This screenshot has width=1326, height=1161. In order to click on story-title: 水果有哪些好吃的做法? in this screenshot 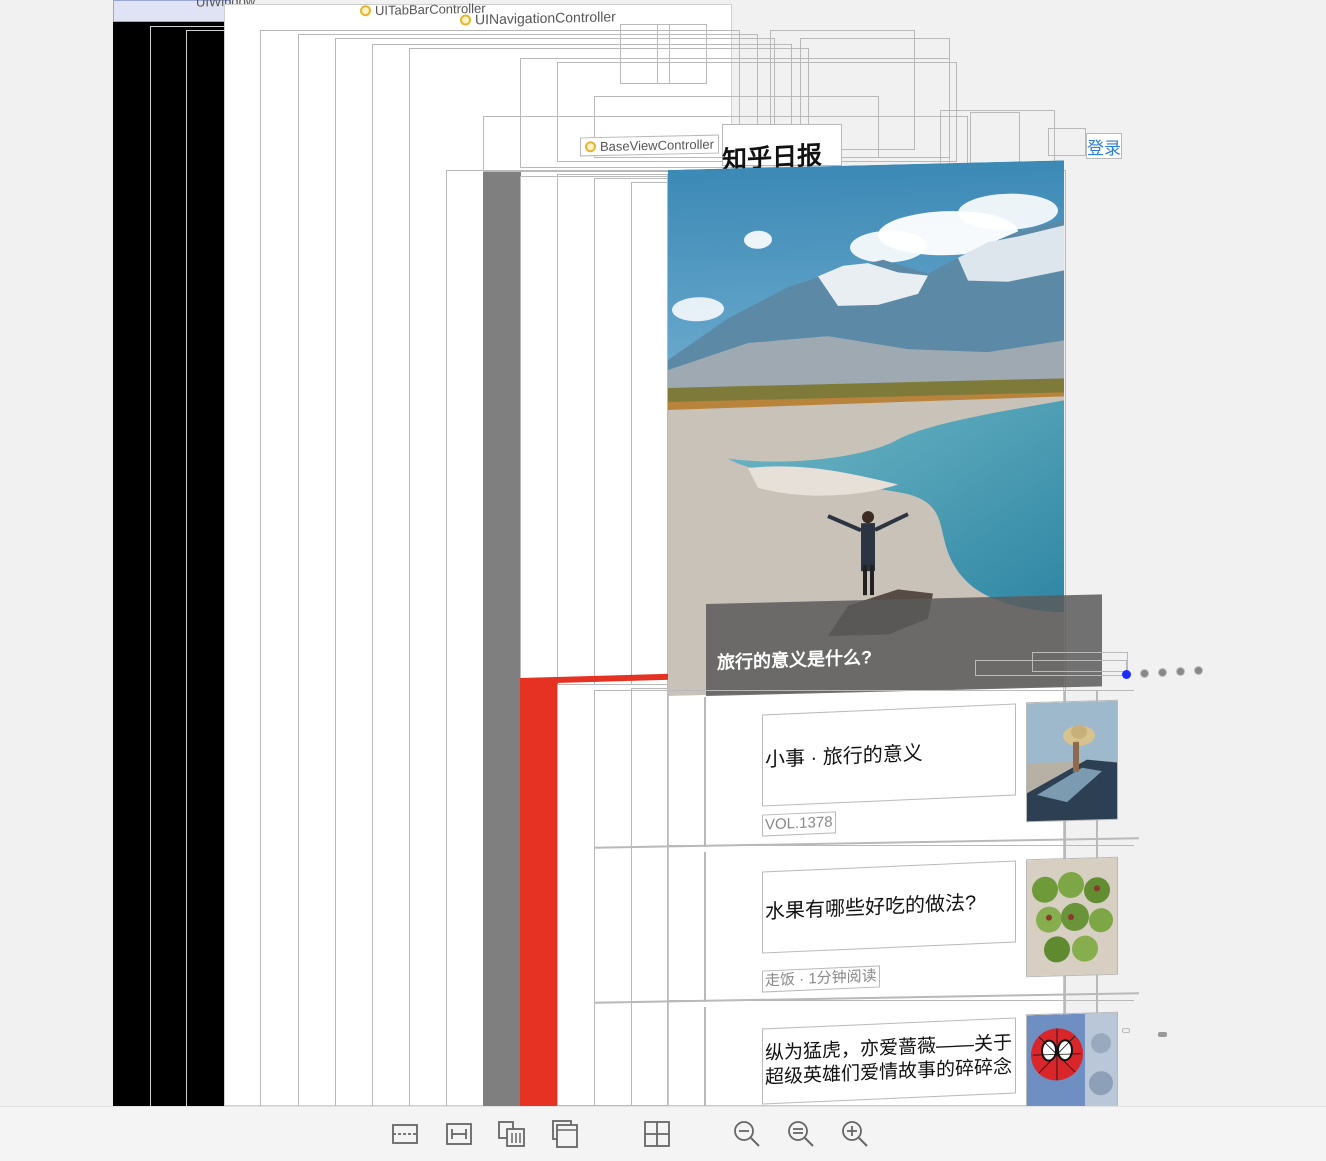, I will do `click(889, 907)`.